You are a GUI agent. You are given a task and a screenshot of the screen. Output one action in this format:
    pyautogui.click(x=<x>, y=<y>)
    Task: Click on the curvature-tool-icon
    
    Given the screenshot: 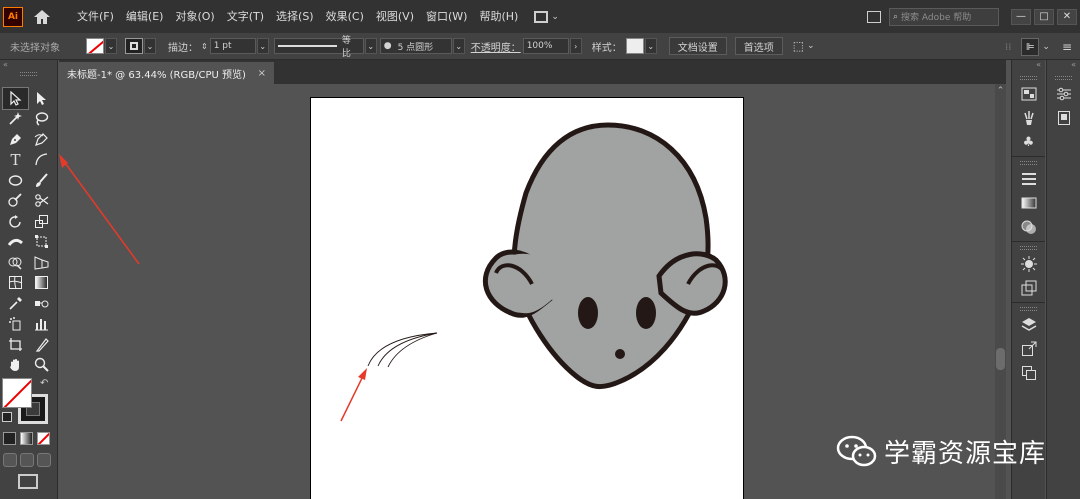 What is the action you would take?
    pyautogui.click(x=41, y=139)
    